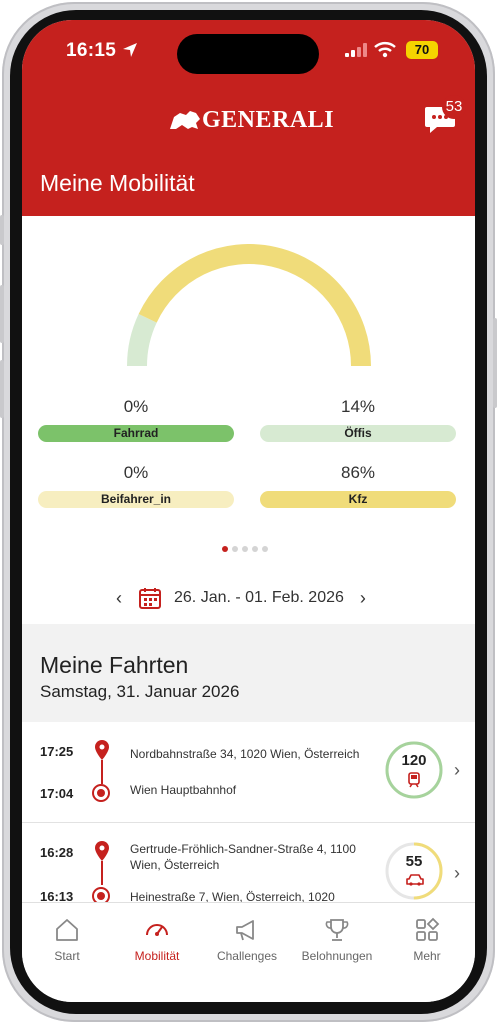 The width and height of the screenshot is (497, 1024). Describe the element at coordinates (136, 406) in the screenshot. I see `fahrrad-value: 0%` at that location.